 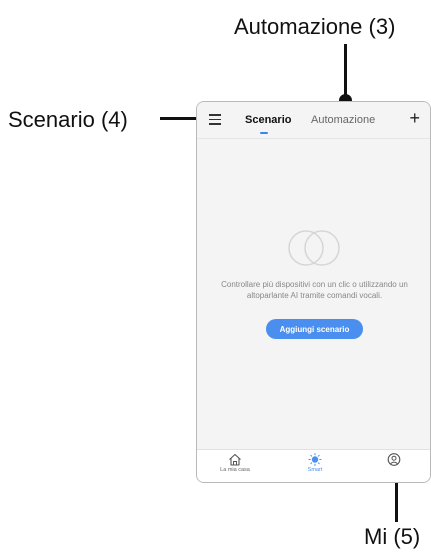 What do you see at coordinates (392, 536) in the screenshot?
I see `callout-mi: Mi (5)` at bounding box center [392, 536].